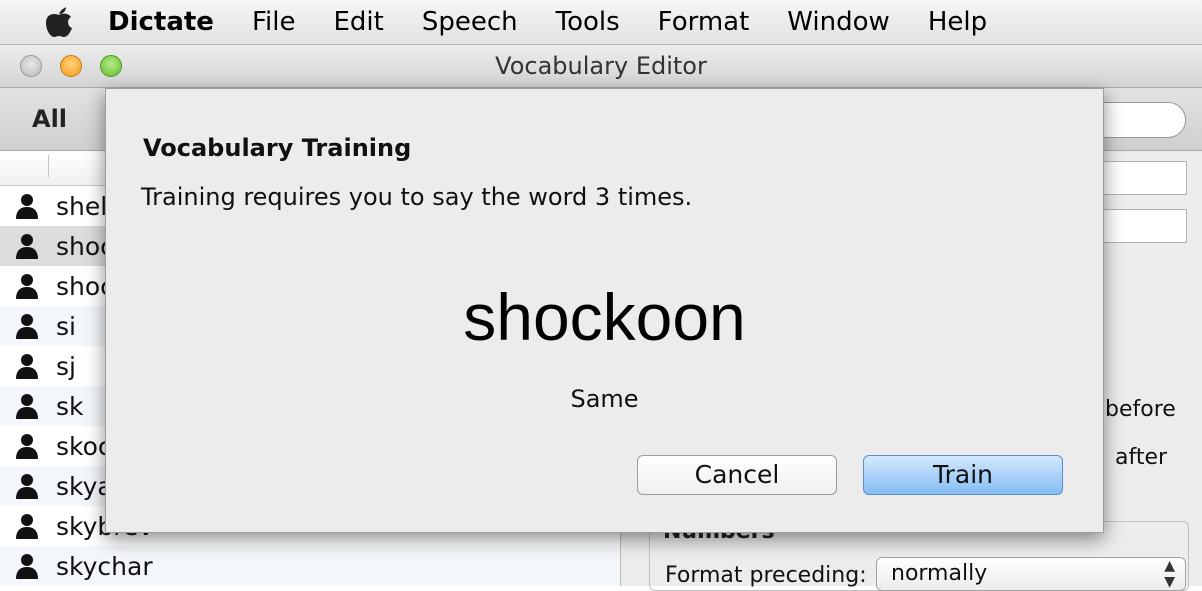 The width and height of the screenshot is (1202, 591). Describe the element at coordinates (766, 575) in the screenshot. I see `format-preceding-label: Format preceding:` at that location.